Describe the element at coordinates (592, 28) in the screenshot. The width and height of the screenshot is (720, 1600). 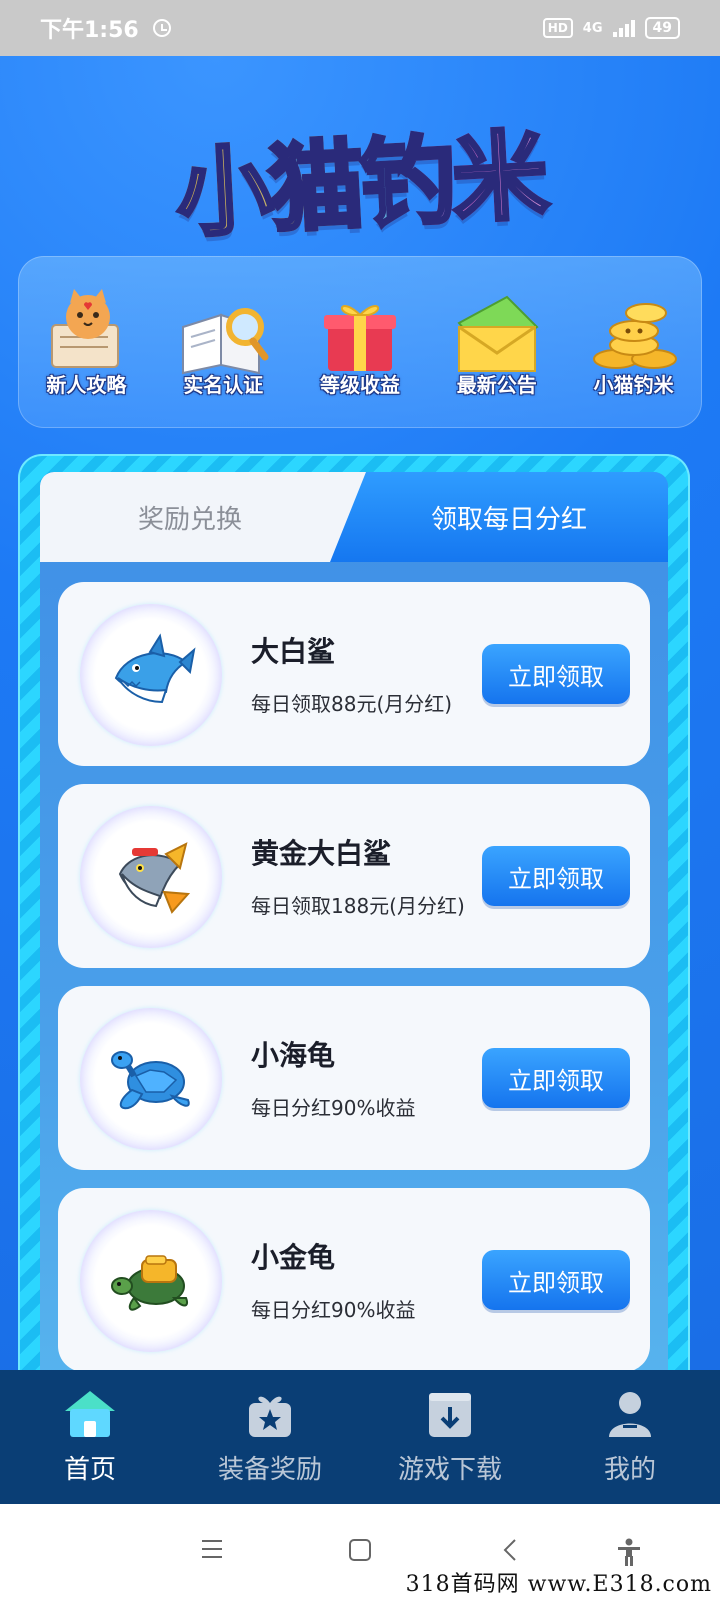
I see `network-label: 4G` at that location.